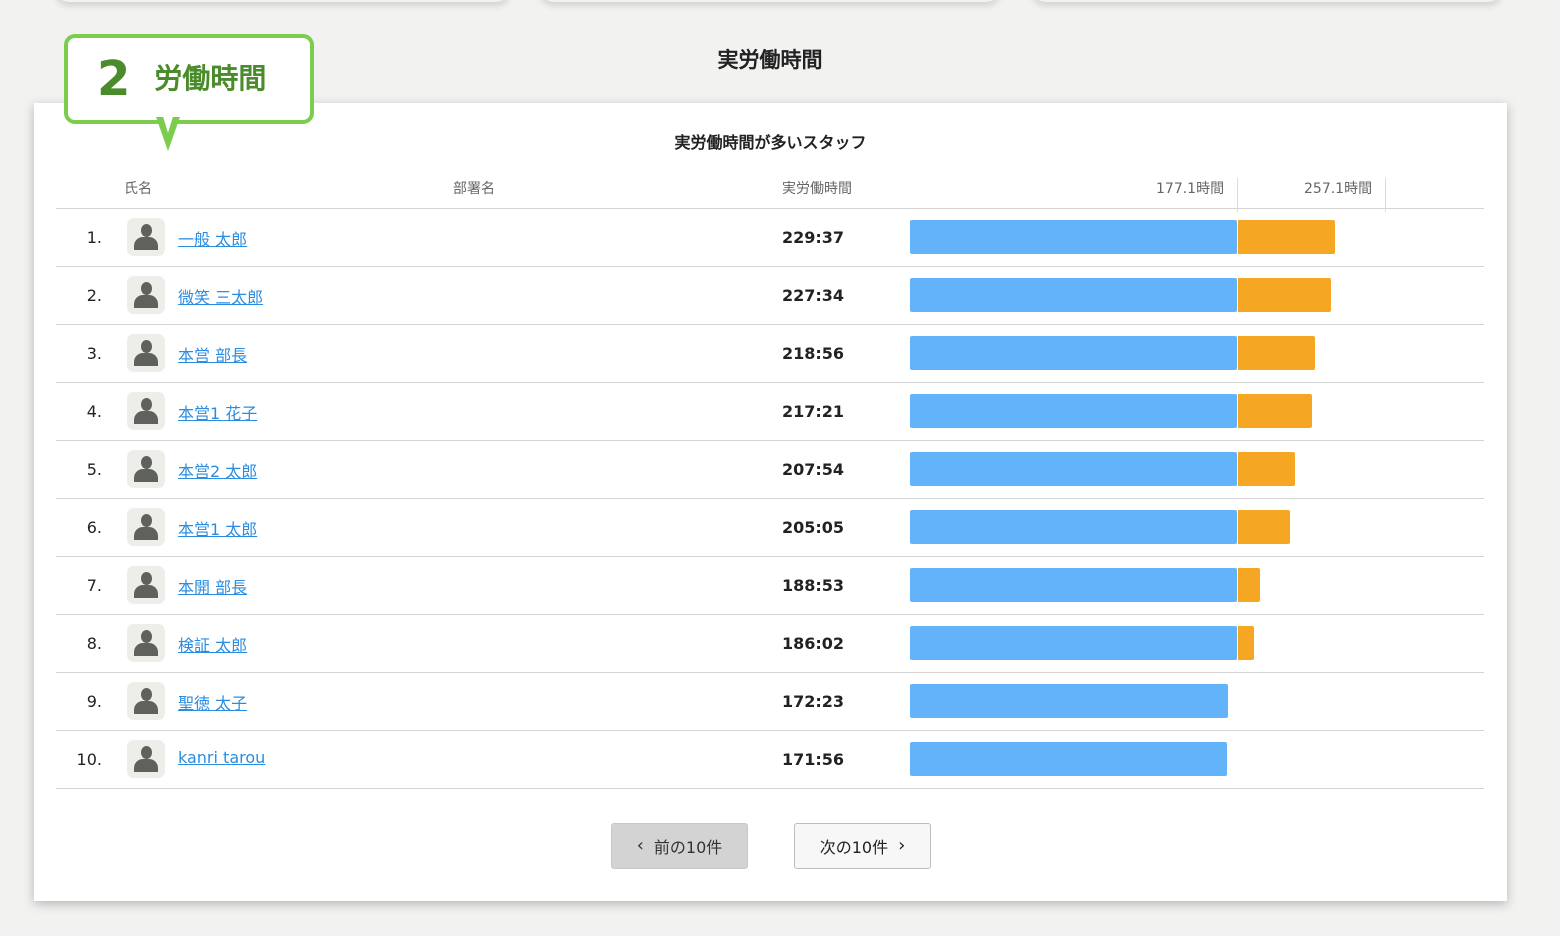 Image resolution: width=1560 pixels, height=936 pixels. I want to click on section-callout: 2 労働時間, so click(189, 79).